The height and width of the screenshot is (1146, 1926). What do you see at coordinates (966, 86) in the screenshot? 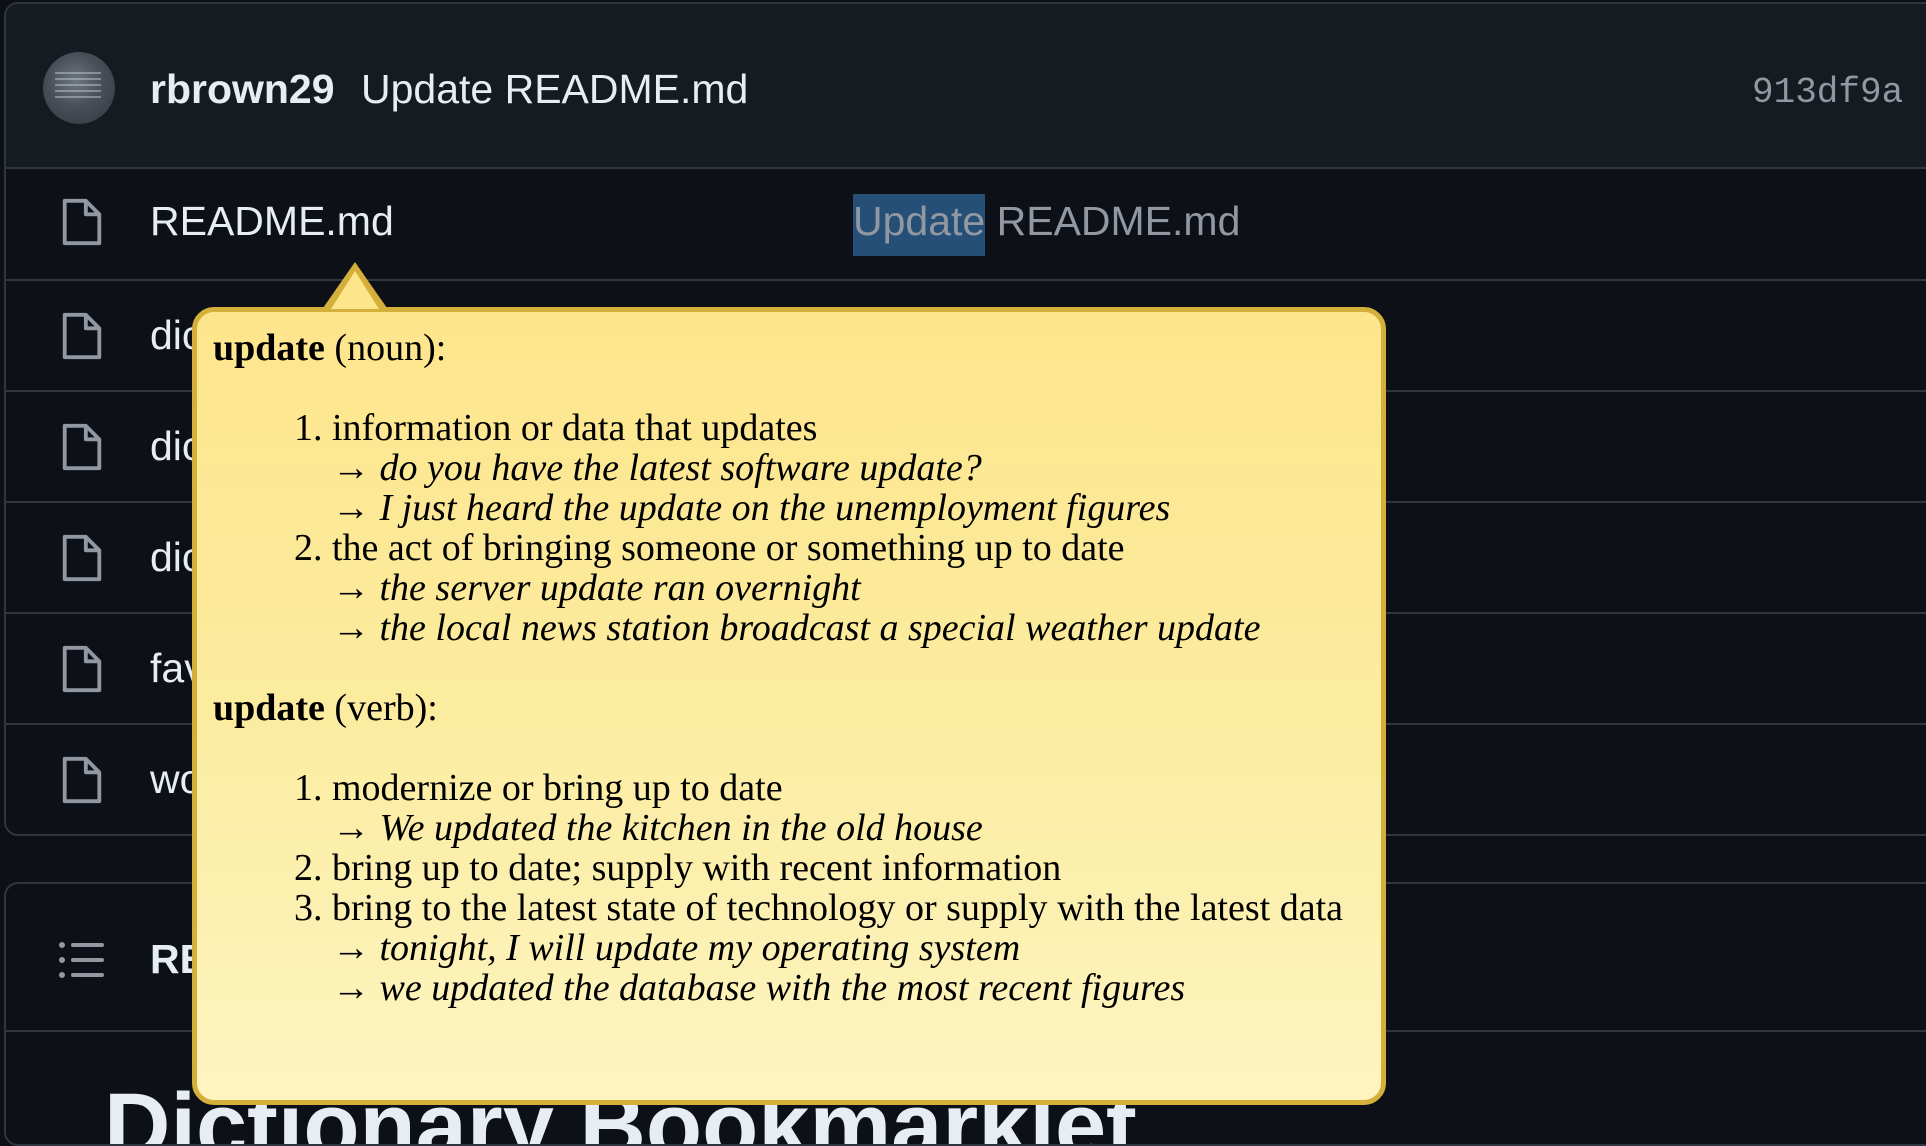
I see `latest-commit-bar: rbrown29 Update README.md 913df9a` at bounding box center [966, 86].